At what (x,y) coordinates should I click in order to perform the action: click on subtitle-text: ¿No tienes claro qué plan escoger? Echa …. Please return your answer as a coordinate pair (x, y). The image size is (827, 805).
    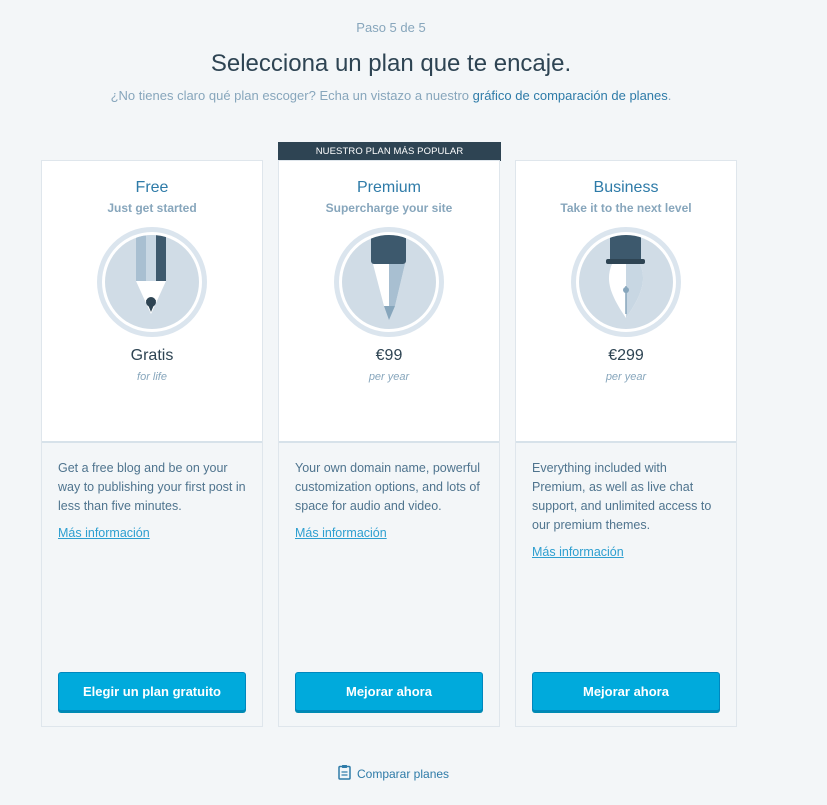
    Looking at the image, I should click on (291, 95).